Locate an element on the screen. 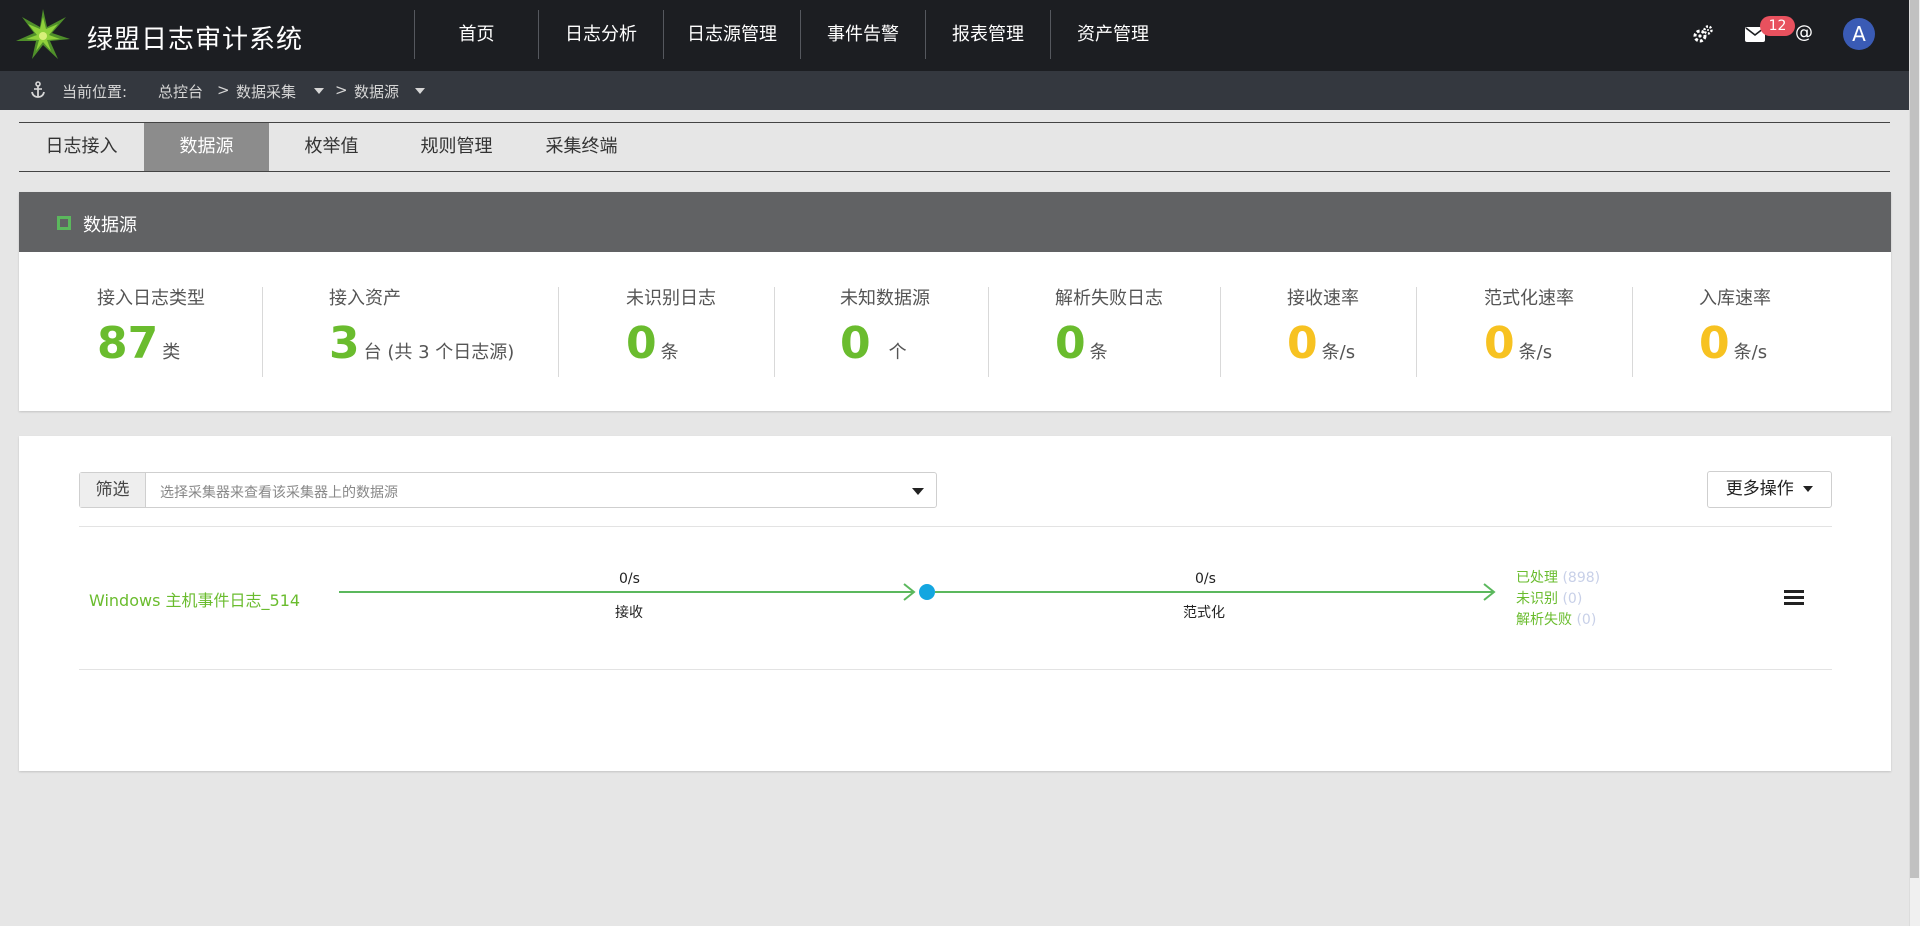 This screenshot has height=926, width=1920. stat-label: 解析失败日志 is located at coordinates (1109, 298).